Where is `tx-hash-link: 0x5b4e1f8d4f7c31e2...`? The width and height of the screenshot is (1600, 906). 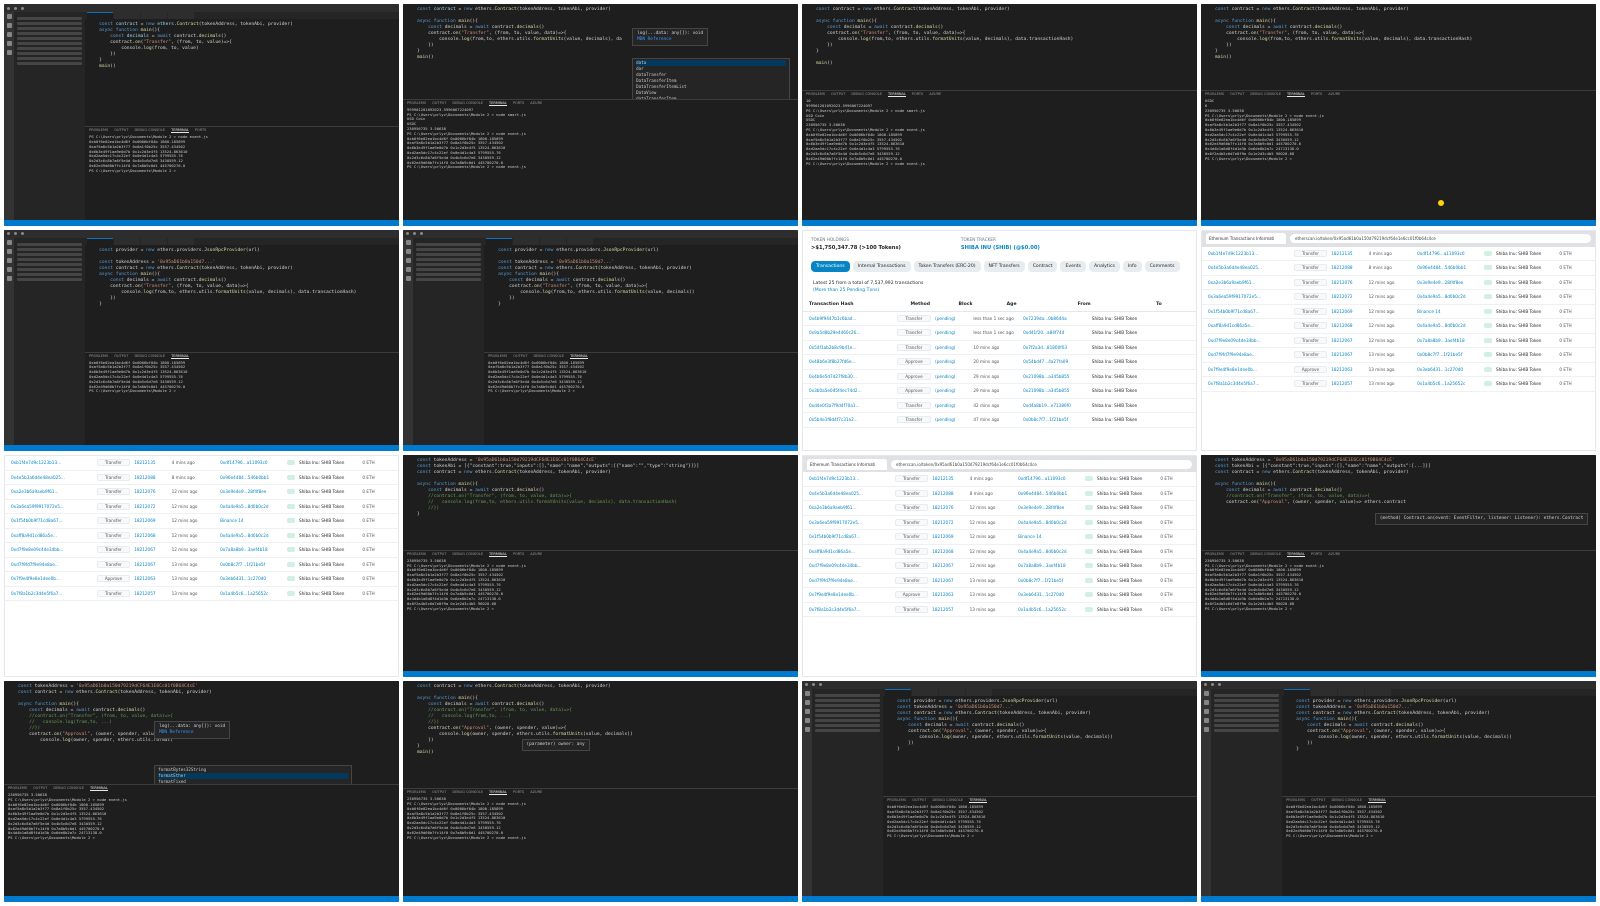 tx-hash-link: 0x5b4e1f8d4f7c31e2... is located at coordinates (851, 419).